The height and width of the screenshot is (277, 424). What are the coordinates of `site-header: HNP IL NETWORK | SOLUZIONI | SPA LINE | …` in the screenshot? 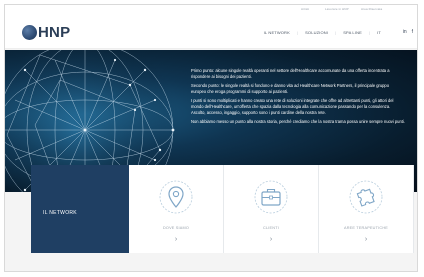 It's located at (211, 32).